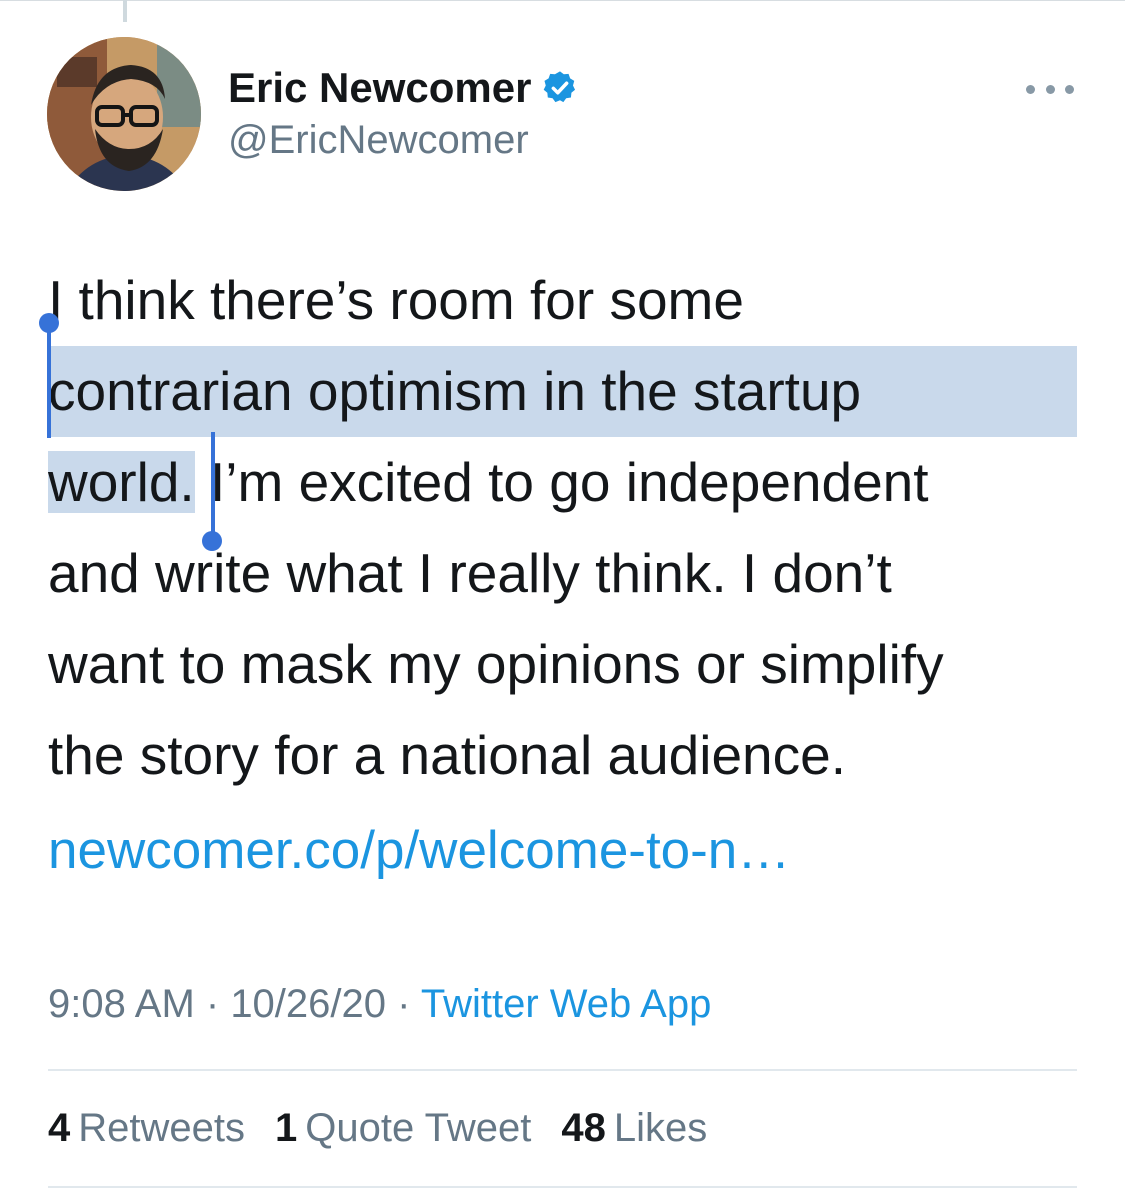 This screenshot has height=1196, width=1125. I want to click on text-segment: I think there’s room for some, so click(396, 300).